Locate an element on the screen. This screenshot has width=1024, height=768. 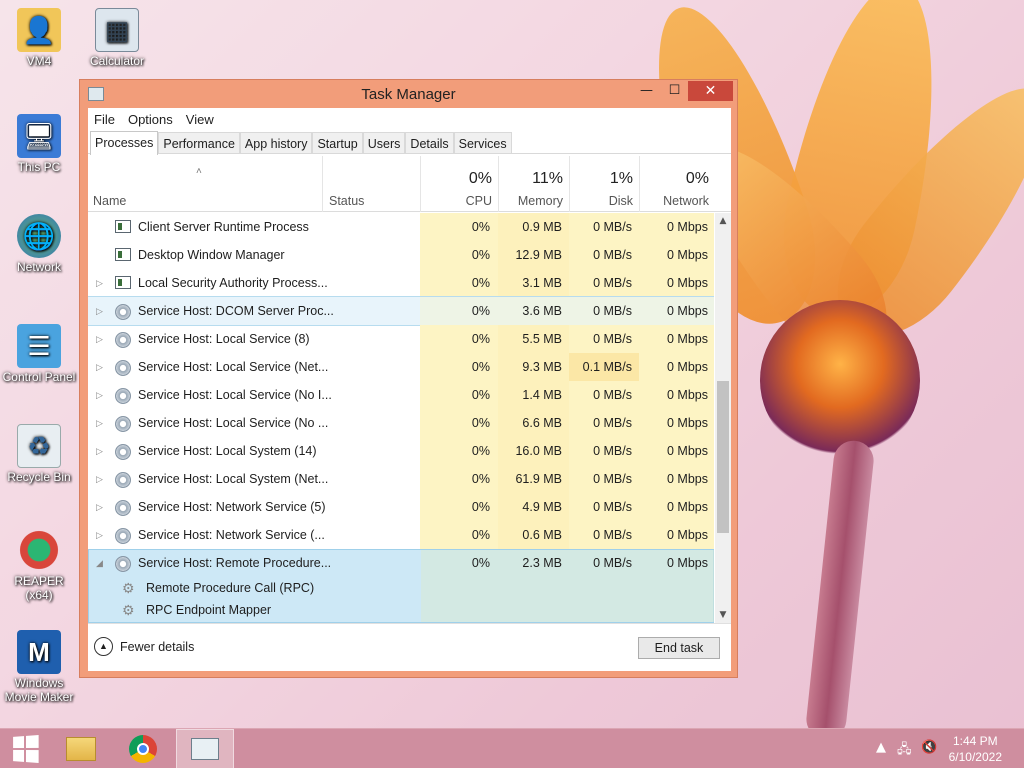
close-button: ✕ is located at coordinates (710, 91).